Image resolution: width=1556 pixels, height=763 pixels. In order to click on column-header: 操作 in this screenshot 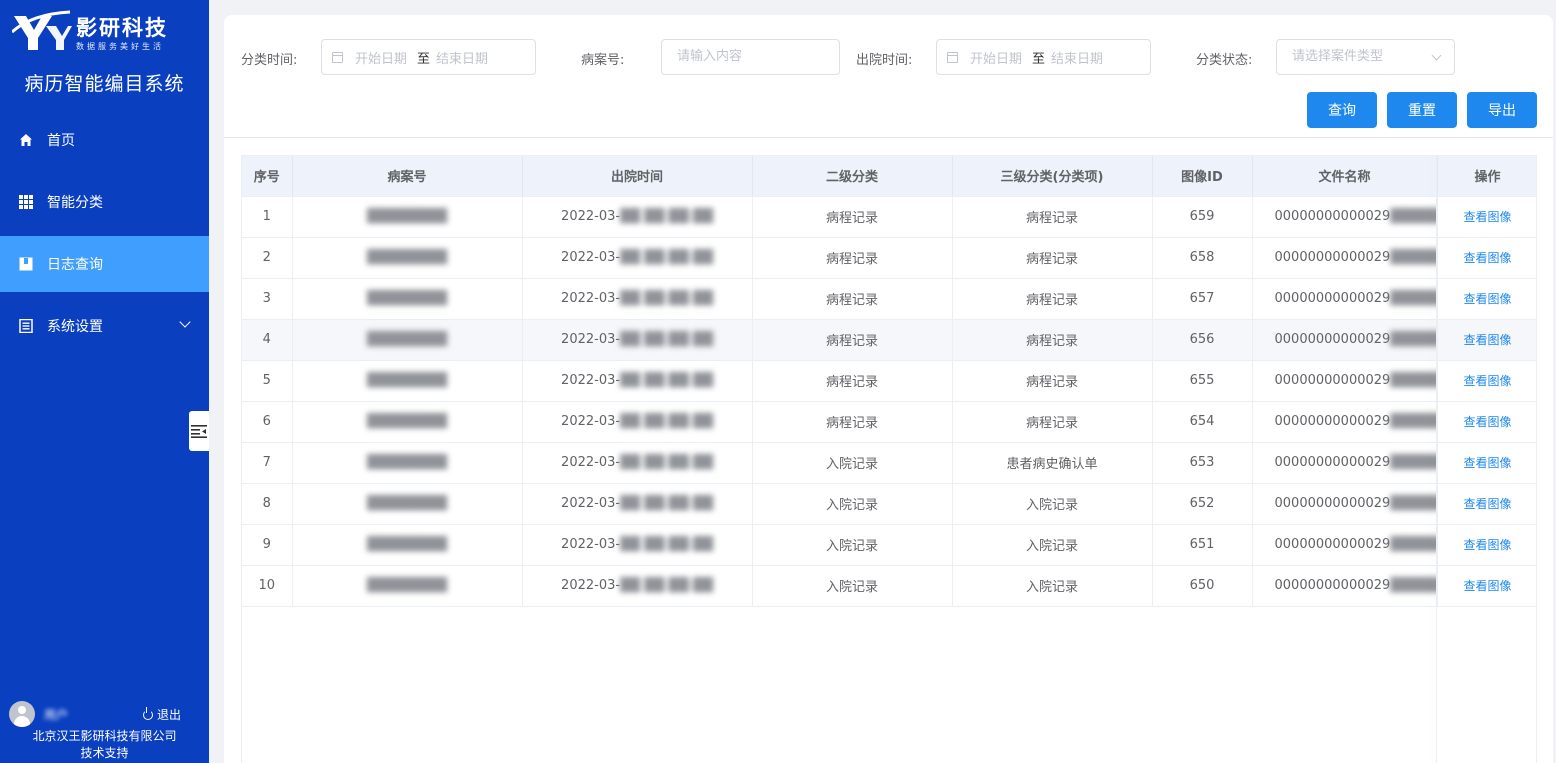, I will do `click(1486, 176)`.